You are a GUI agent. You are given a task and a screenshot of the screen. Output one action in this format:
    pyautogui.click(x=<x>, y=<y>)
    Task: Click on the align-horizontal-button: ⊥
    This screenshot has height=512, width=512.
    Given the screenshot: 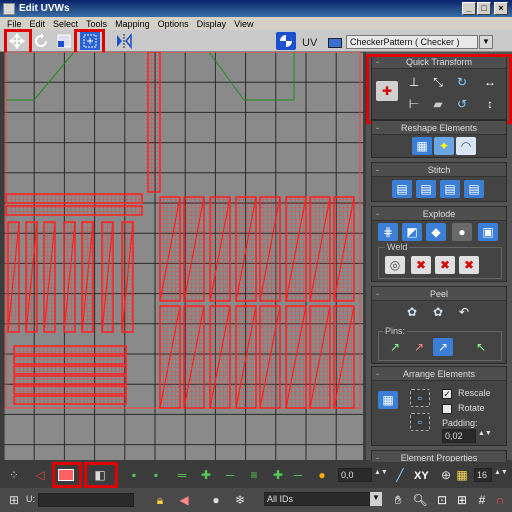 What is the action you would take?
    pyautogui.click(x=414, y=82)
    